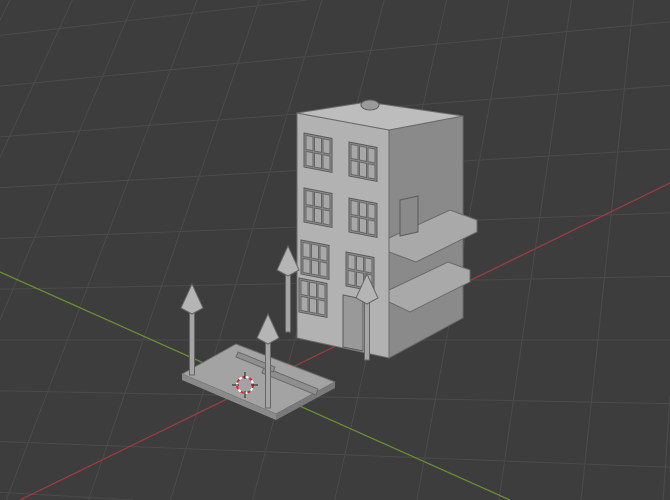 The height and width of the screenshot is (500, 670). I want to click on side-door, so click(409, 216).